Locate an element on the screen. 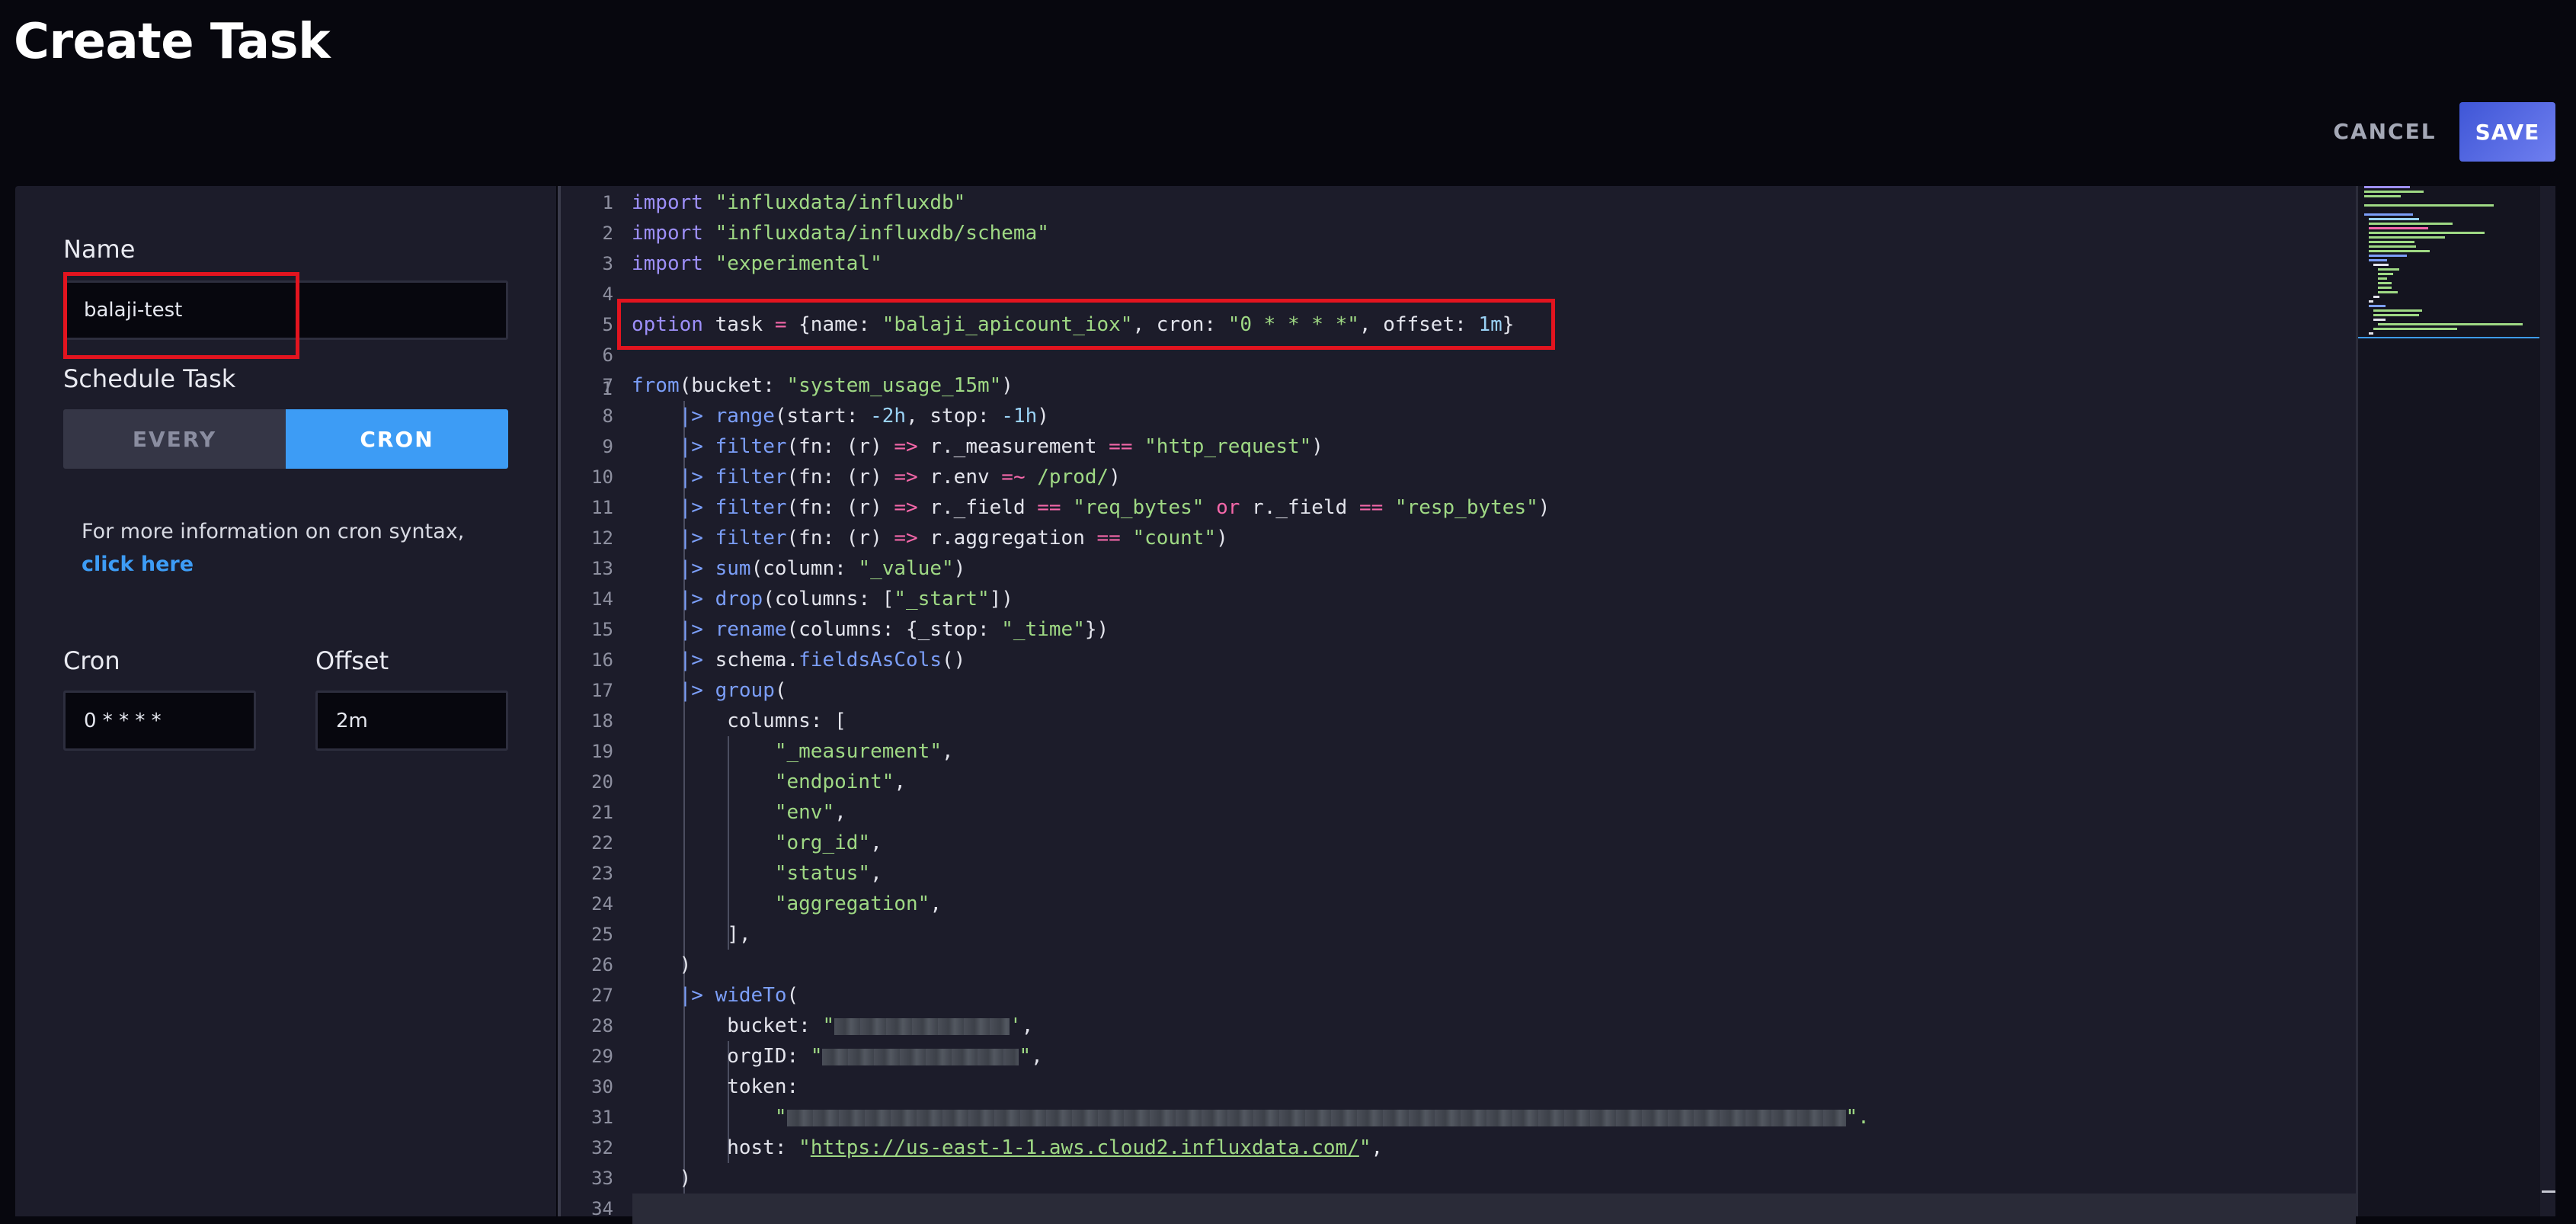 The width and height of the screenshot is (2576, 1224). code-token: "aggregation" is located at coordinates (852, 904).